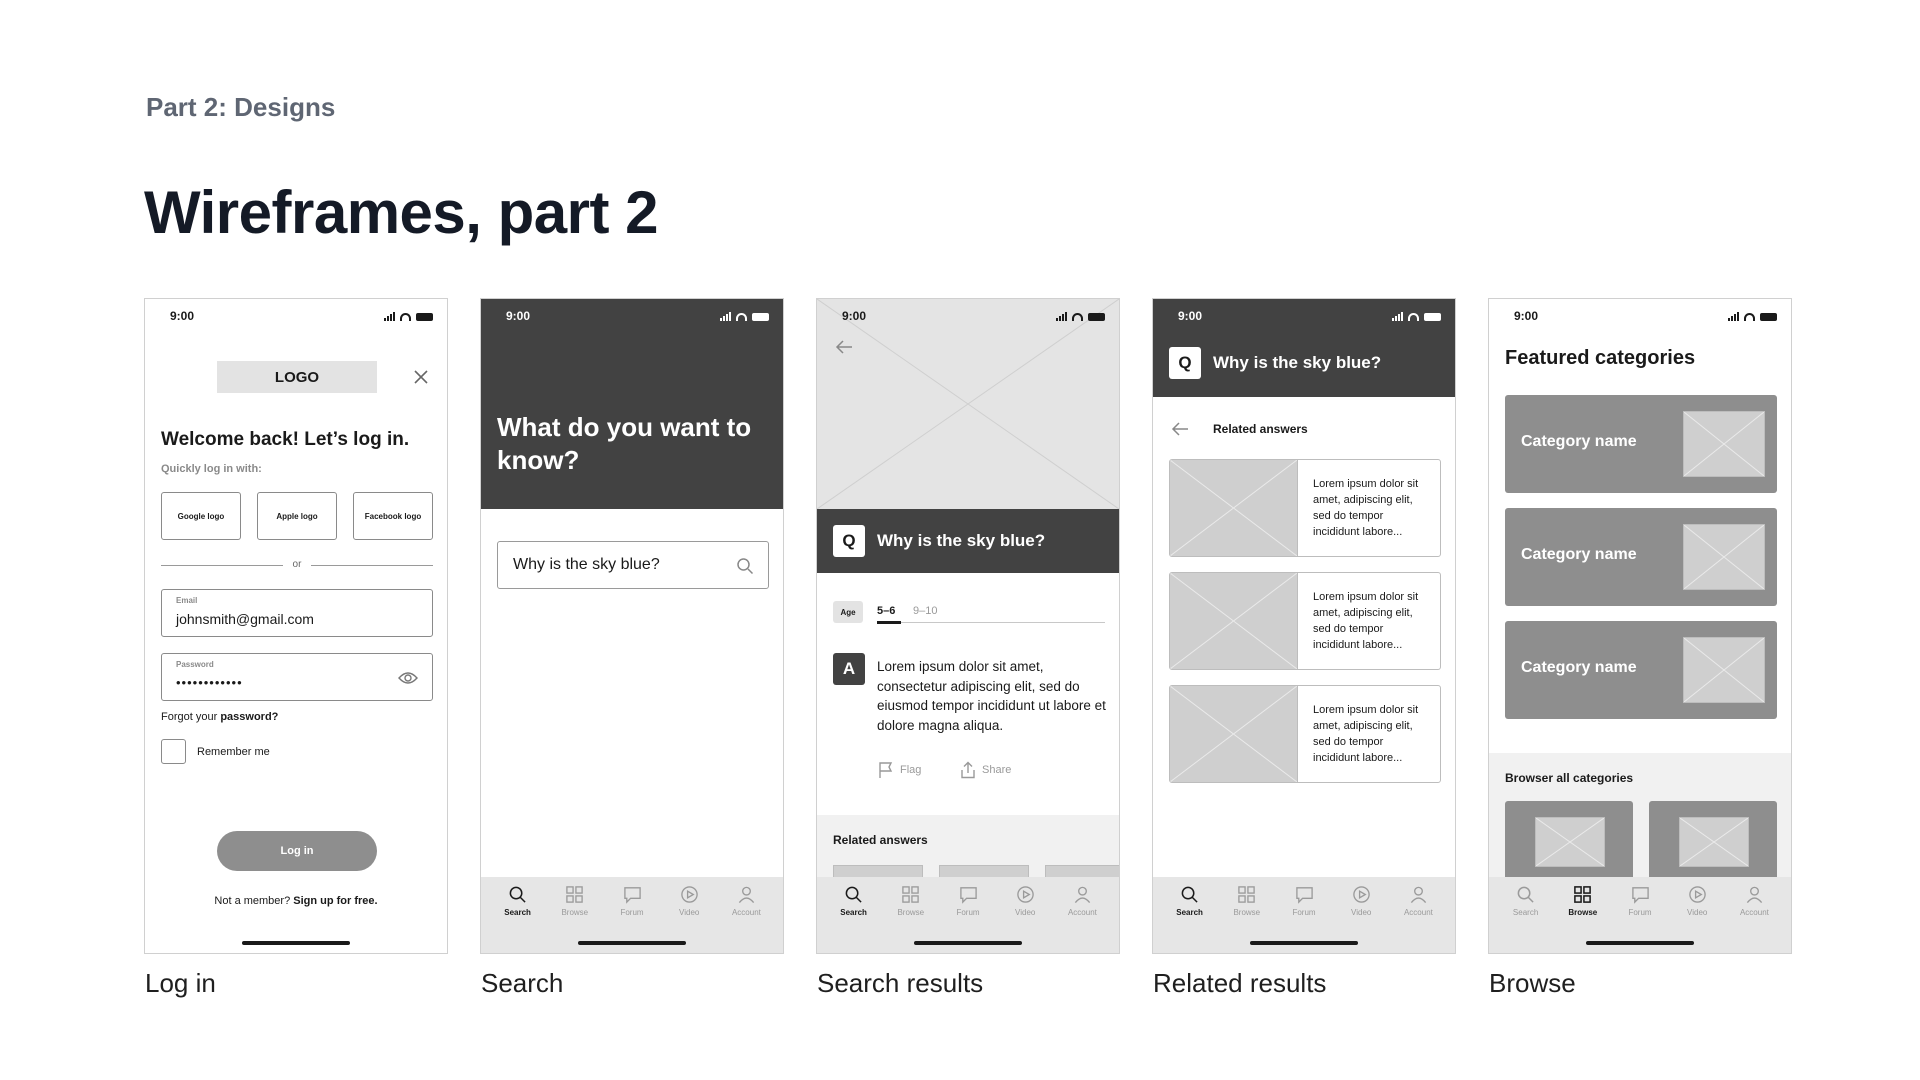 This screenshot has width=1920, height=1080. I want to click on close-icon, so click(421, 377).